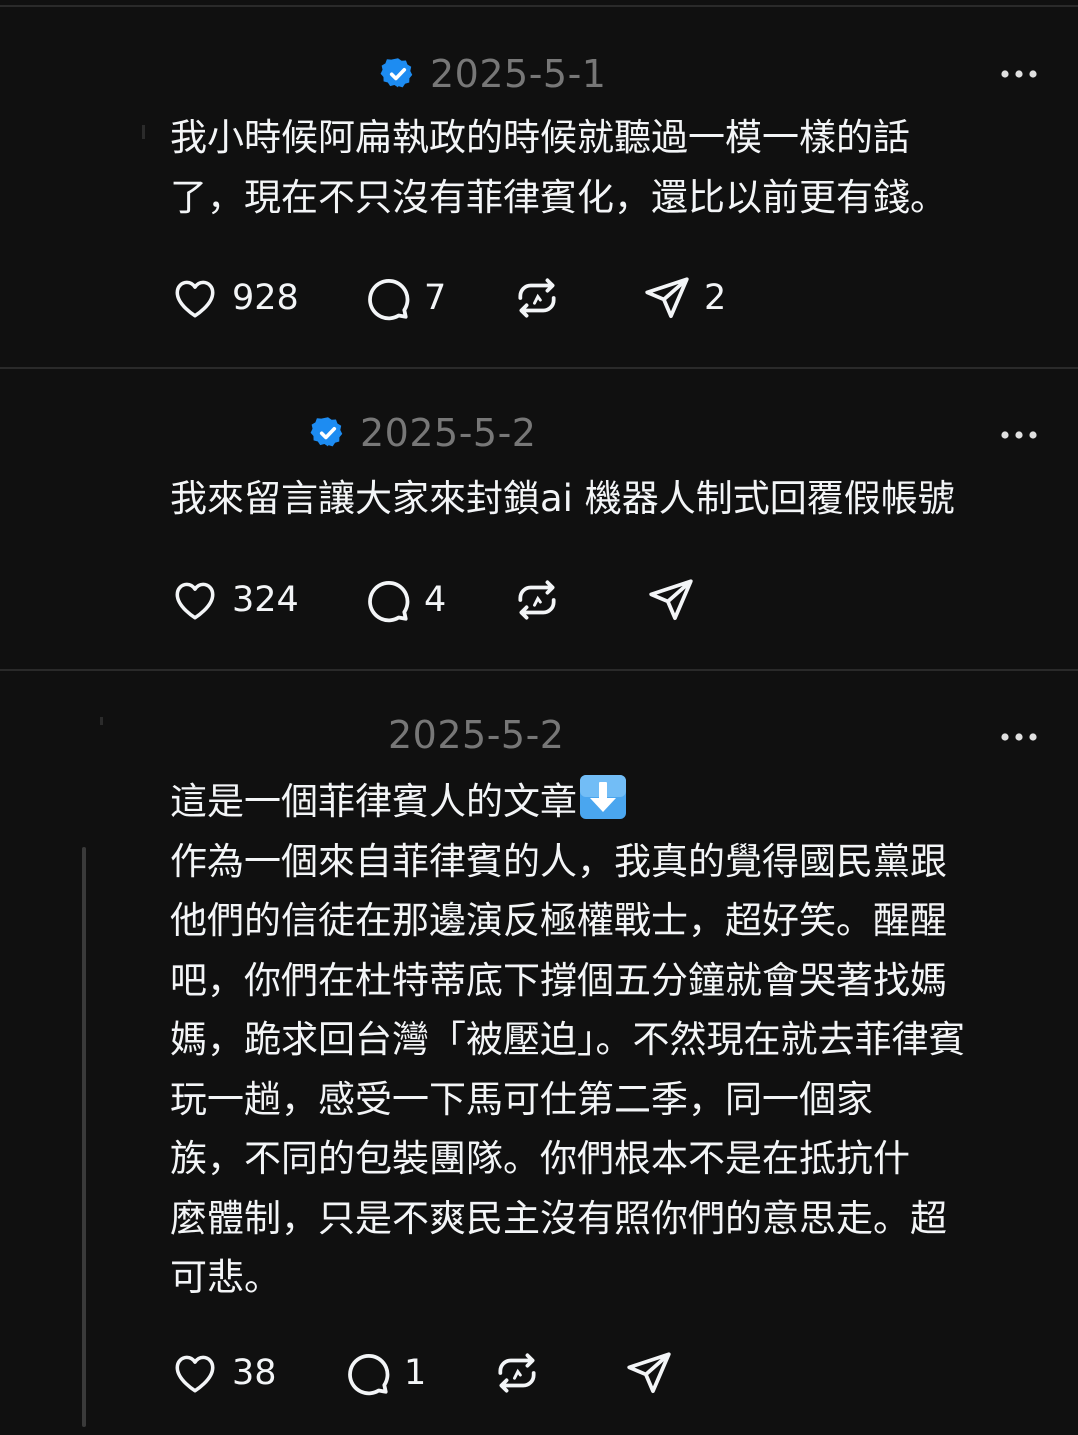 Image resolution: width=1078 pixels, height=1435 pixels. I want to click on post-text: 我來留言讓大家來封鎖ai 機器人制式回覆假帳號, so click(562, 498).